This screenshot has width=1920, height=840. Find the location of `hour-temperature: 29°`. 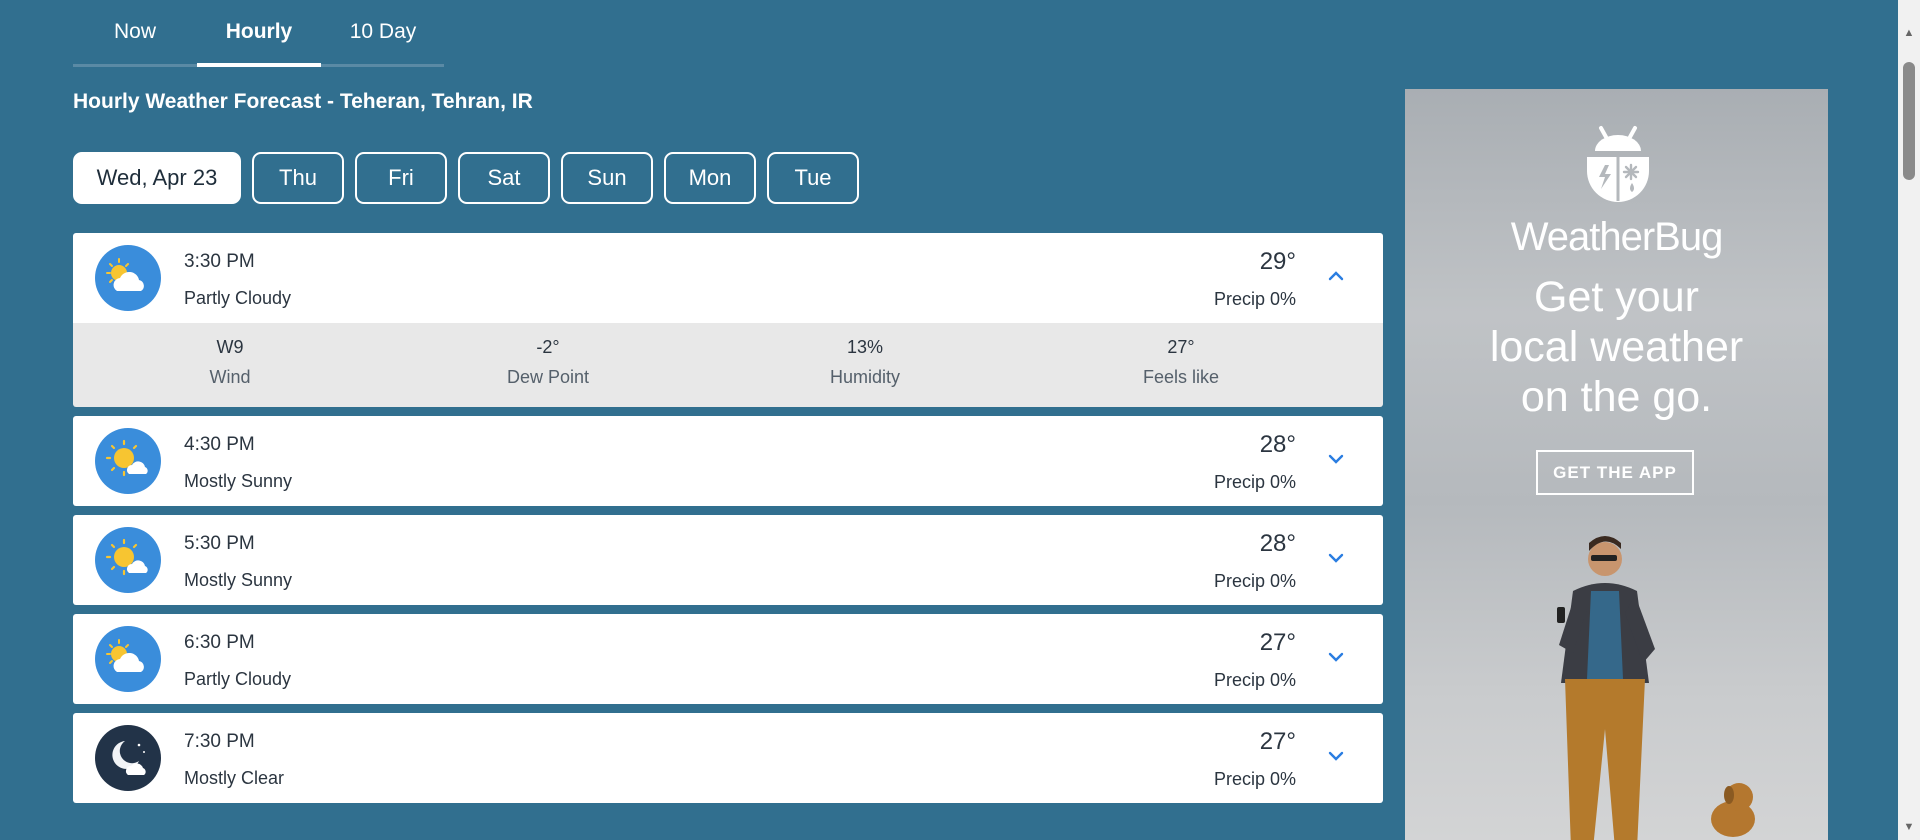

hour-temperature: 29° is located at coordinates (1277, 261).